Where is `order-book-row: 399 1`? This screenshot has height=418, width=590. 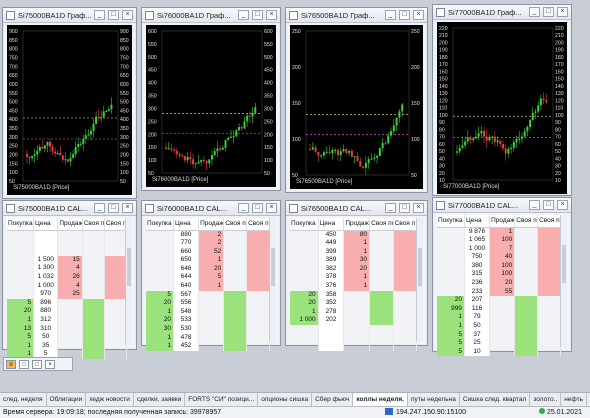 order-book-row: 399 1 is located at coordinates (354, 252).